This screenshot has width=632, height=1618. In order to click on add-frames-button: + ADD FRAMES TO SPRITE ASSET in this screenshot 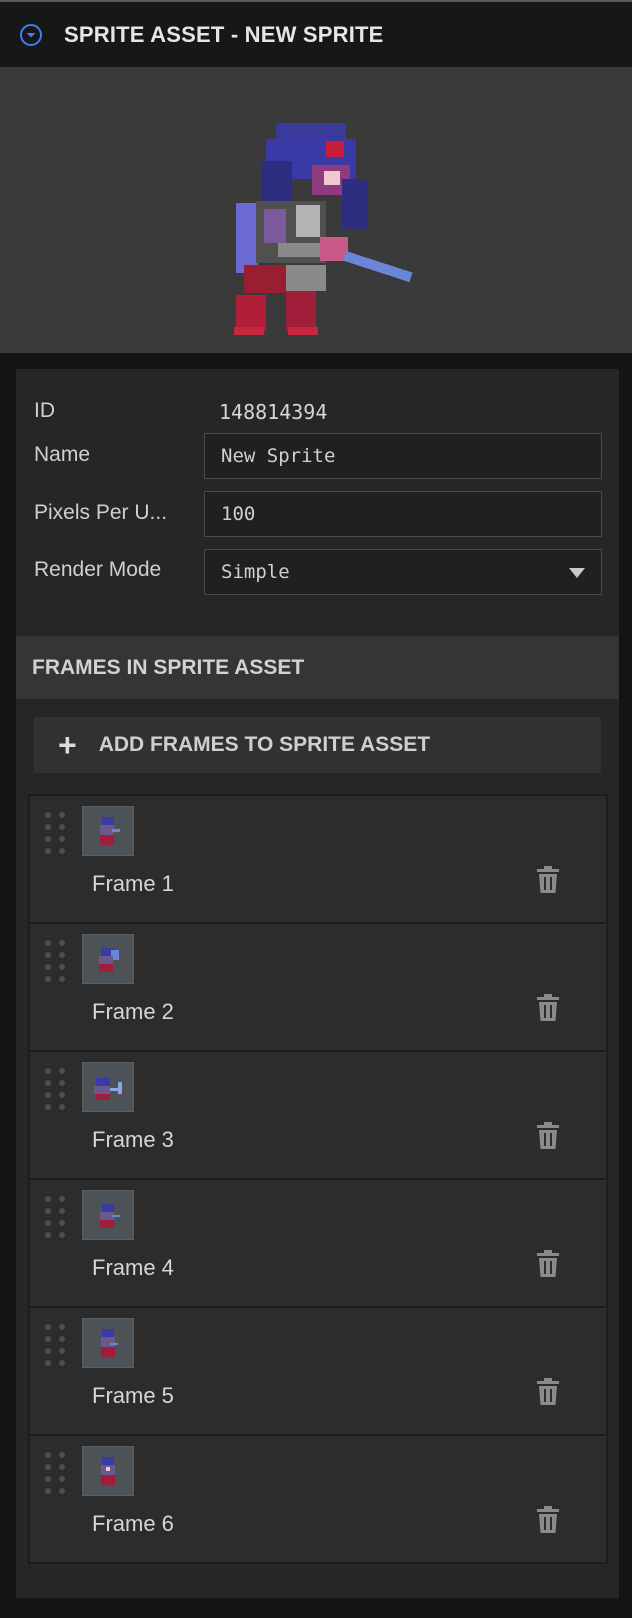, I will do `click(317, 745)`.